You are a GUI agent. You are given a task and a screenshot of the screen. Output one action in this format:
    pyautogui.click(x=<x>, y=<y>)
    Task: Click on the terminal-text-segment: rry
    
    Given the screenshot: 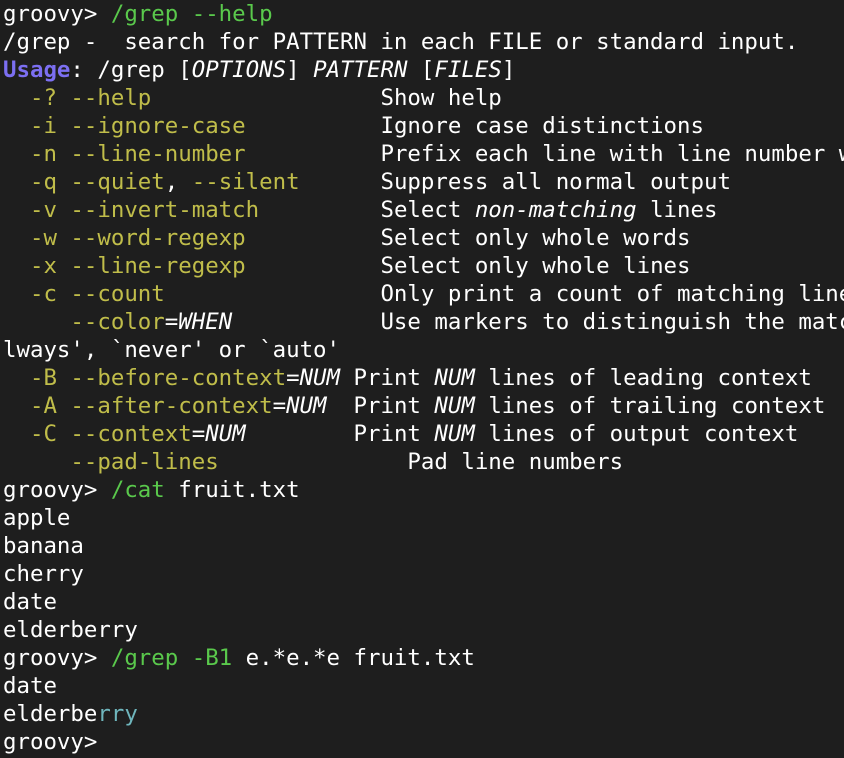 What is the action you would take?
    pyautogui.click(x=117, y=714)
    